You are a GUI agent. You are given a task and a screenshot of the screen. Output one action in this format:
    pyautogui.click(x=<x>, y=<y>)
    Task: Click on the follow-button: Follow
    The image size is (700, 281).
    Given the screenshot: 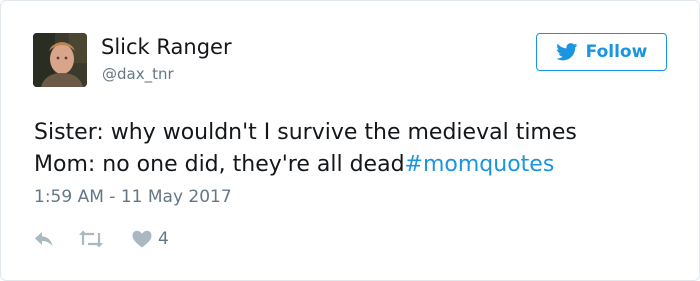 What is the action you would take?
    pyautogui.click(x=601, y=52)
    